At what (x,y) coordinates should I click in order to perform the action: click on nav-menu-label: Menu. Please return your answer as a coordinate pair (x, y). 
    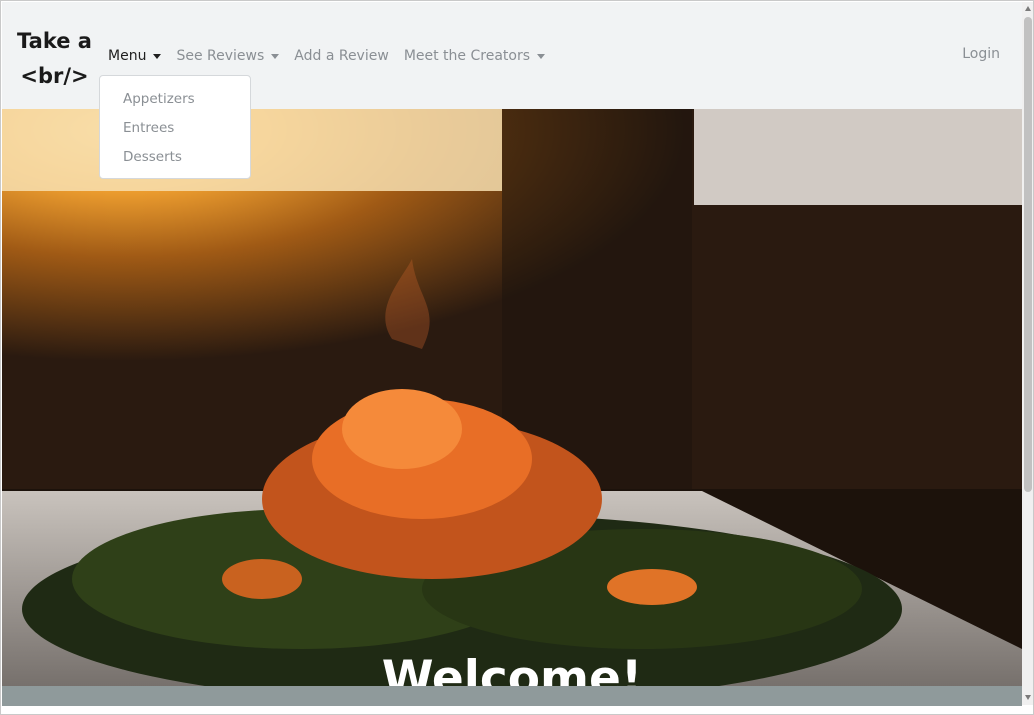
    Looking at the image, I should click on (127, 56).